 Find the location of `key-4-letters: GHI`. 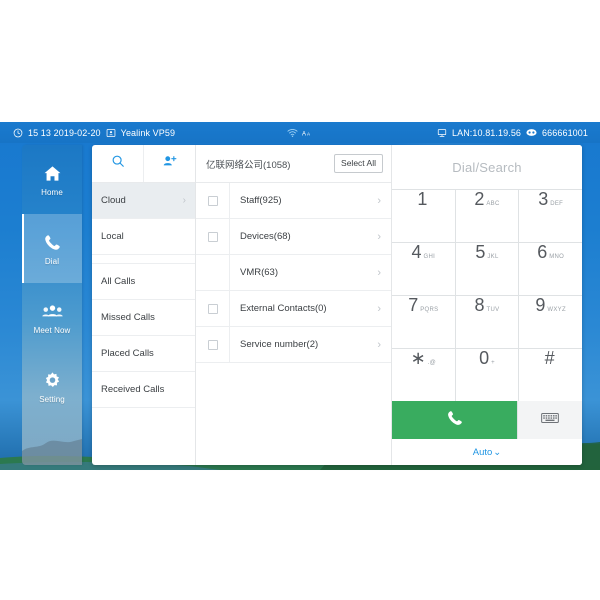

key-4-letters: GHI is located at coordinates (429, 257).